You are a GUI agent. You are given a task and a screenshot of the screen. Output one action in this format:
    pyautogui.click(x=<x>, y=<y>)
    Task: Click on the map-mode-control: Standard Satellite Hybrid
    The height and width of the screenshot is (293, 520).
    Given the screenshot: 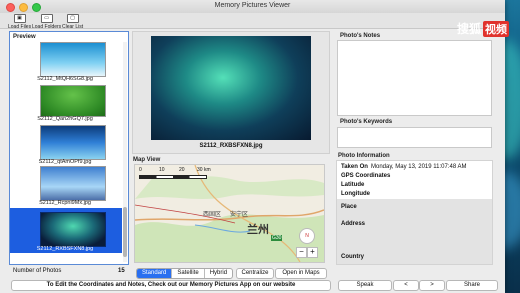 What is the action you would take?
    pyautogui.click(x=185, y=273)
    